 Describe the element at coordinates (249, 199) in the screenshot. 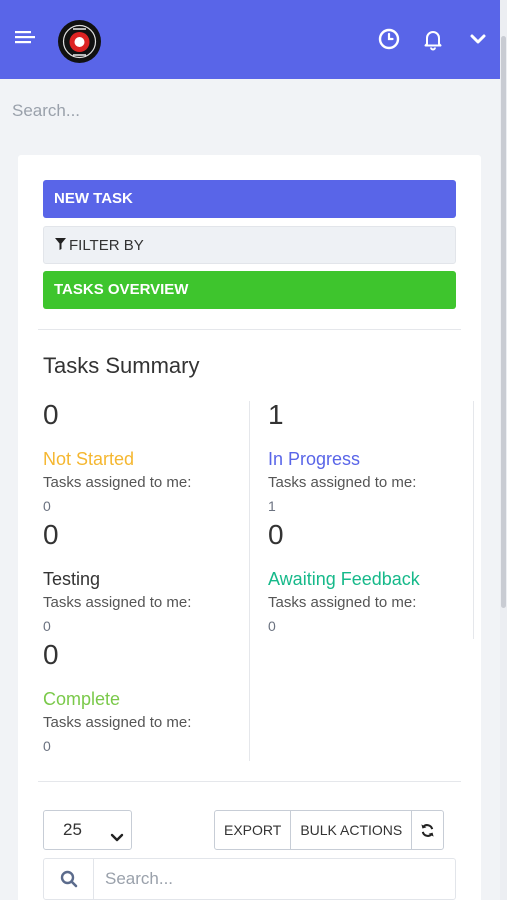

I see `new-task-button: NEW TASK` at that location.